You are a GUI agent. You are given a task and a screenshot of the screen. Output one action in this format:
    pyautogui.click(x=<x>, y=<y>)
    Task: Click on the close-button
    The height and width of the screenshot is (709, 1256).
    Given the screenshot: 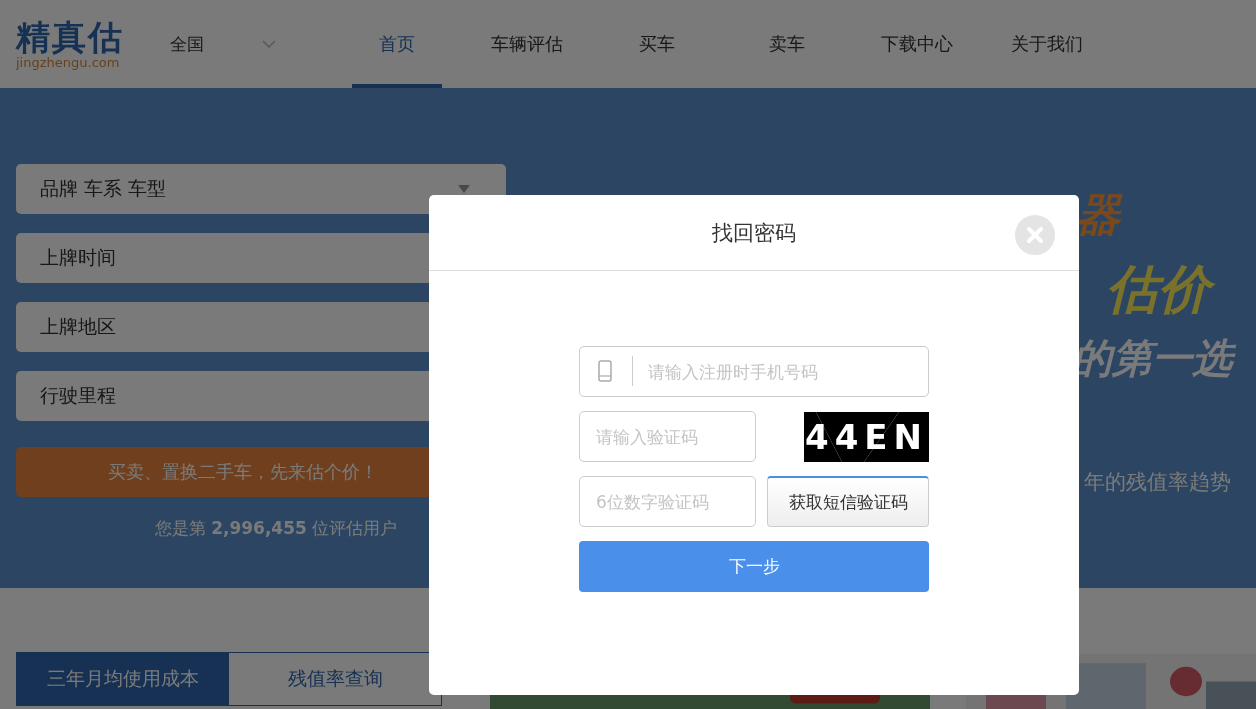 What is the action you would take?
    pyautogui.click(x=1035, y=235)
    